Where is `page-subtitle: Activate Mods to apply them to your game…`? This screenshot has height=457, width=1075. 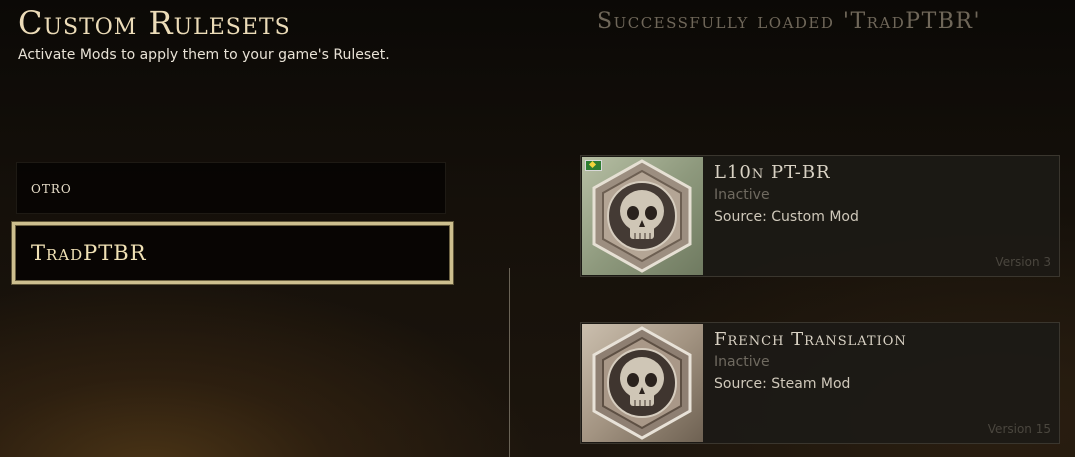 page-subtitle: Activate Mods to apply them to your game… is located at coordinates (204, 55).